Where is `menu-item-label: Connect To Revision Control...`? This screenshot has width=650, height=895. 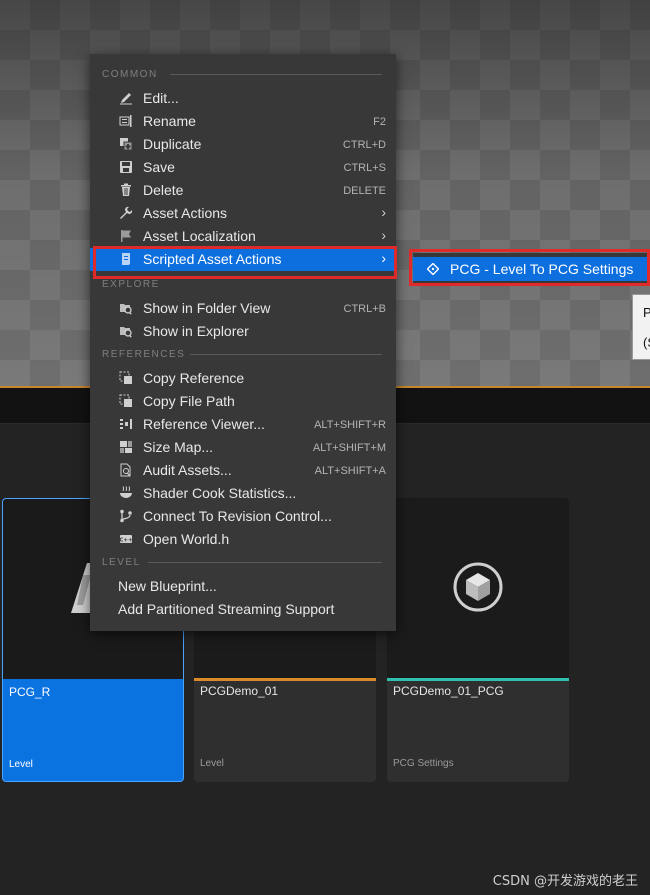 menu-item-label: Connect To Revision Control... is located at coordinates (237, 516).